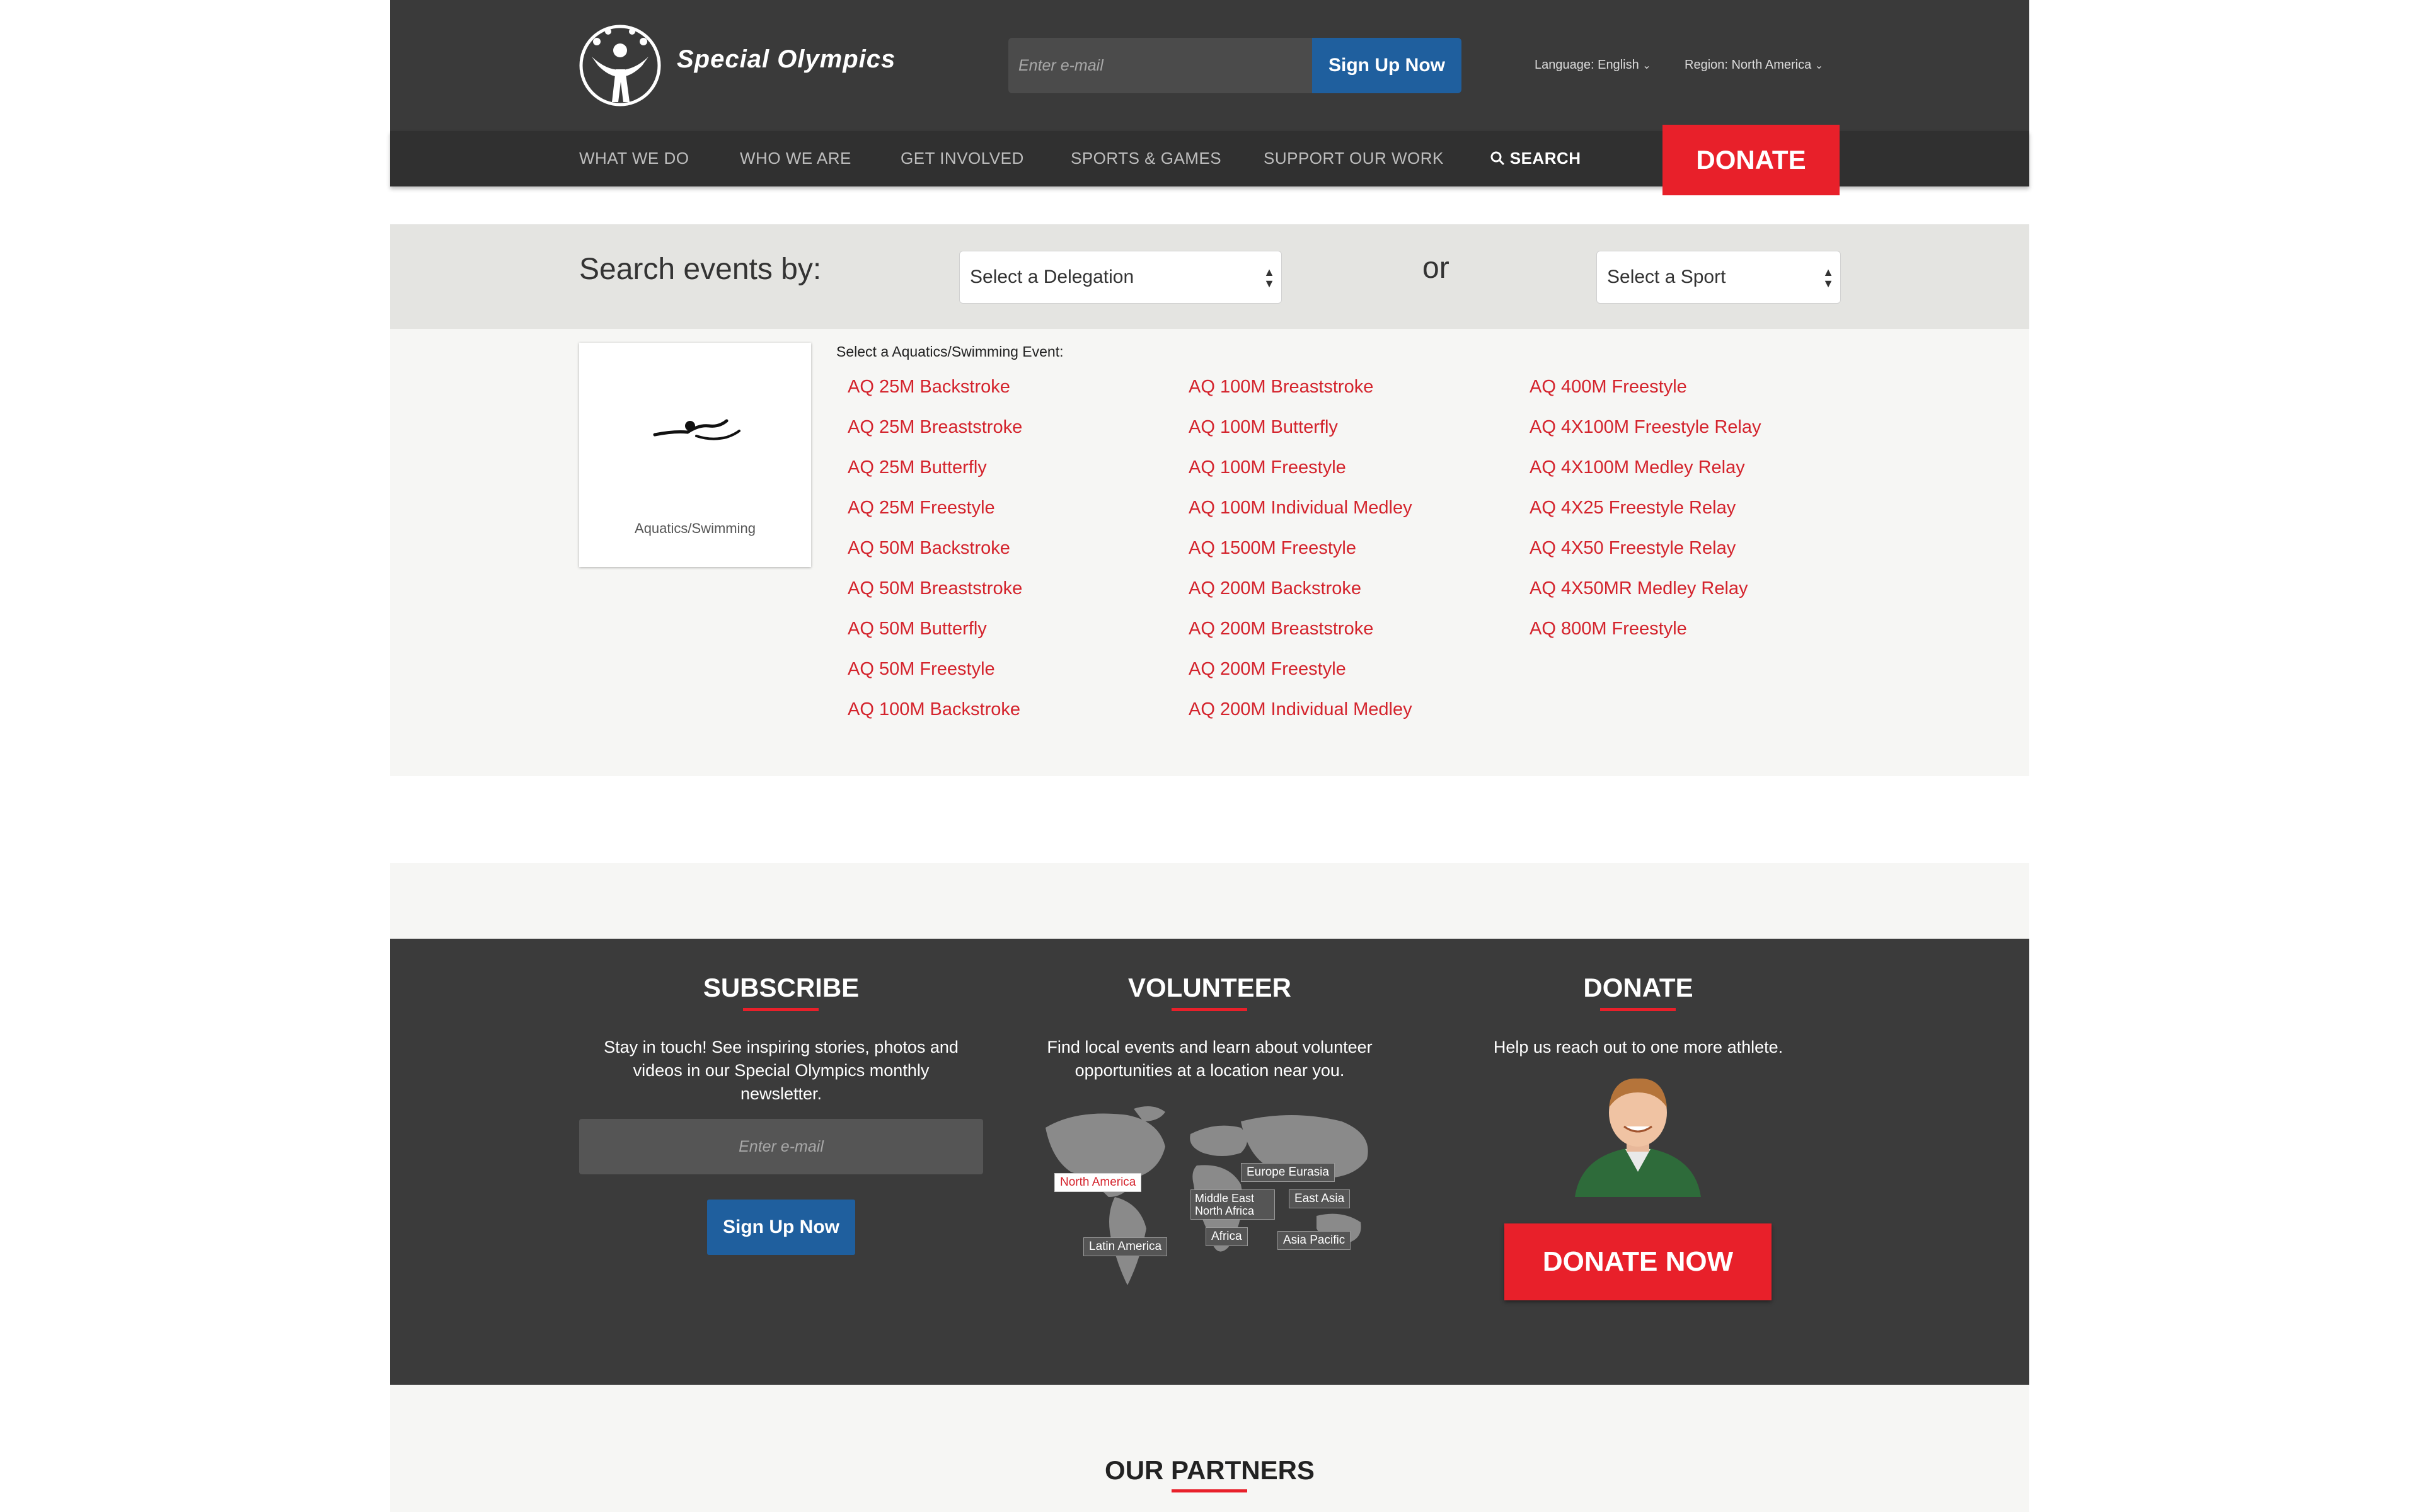 The height and width of the screenshot is (1512, 2420). What do you see at coordinates (1314, 1240) in the screenshot?
I see `map-label-asia-pacific: Asia Pacific` at bounding box center [1314, 1240].